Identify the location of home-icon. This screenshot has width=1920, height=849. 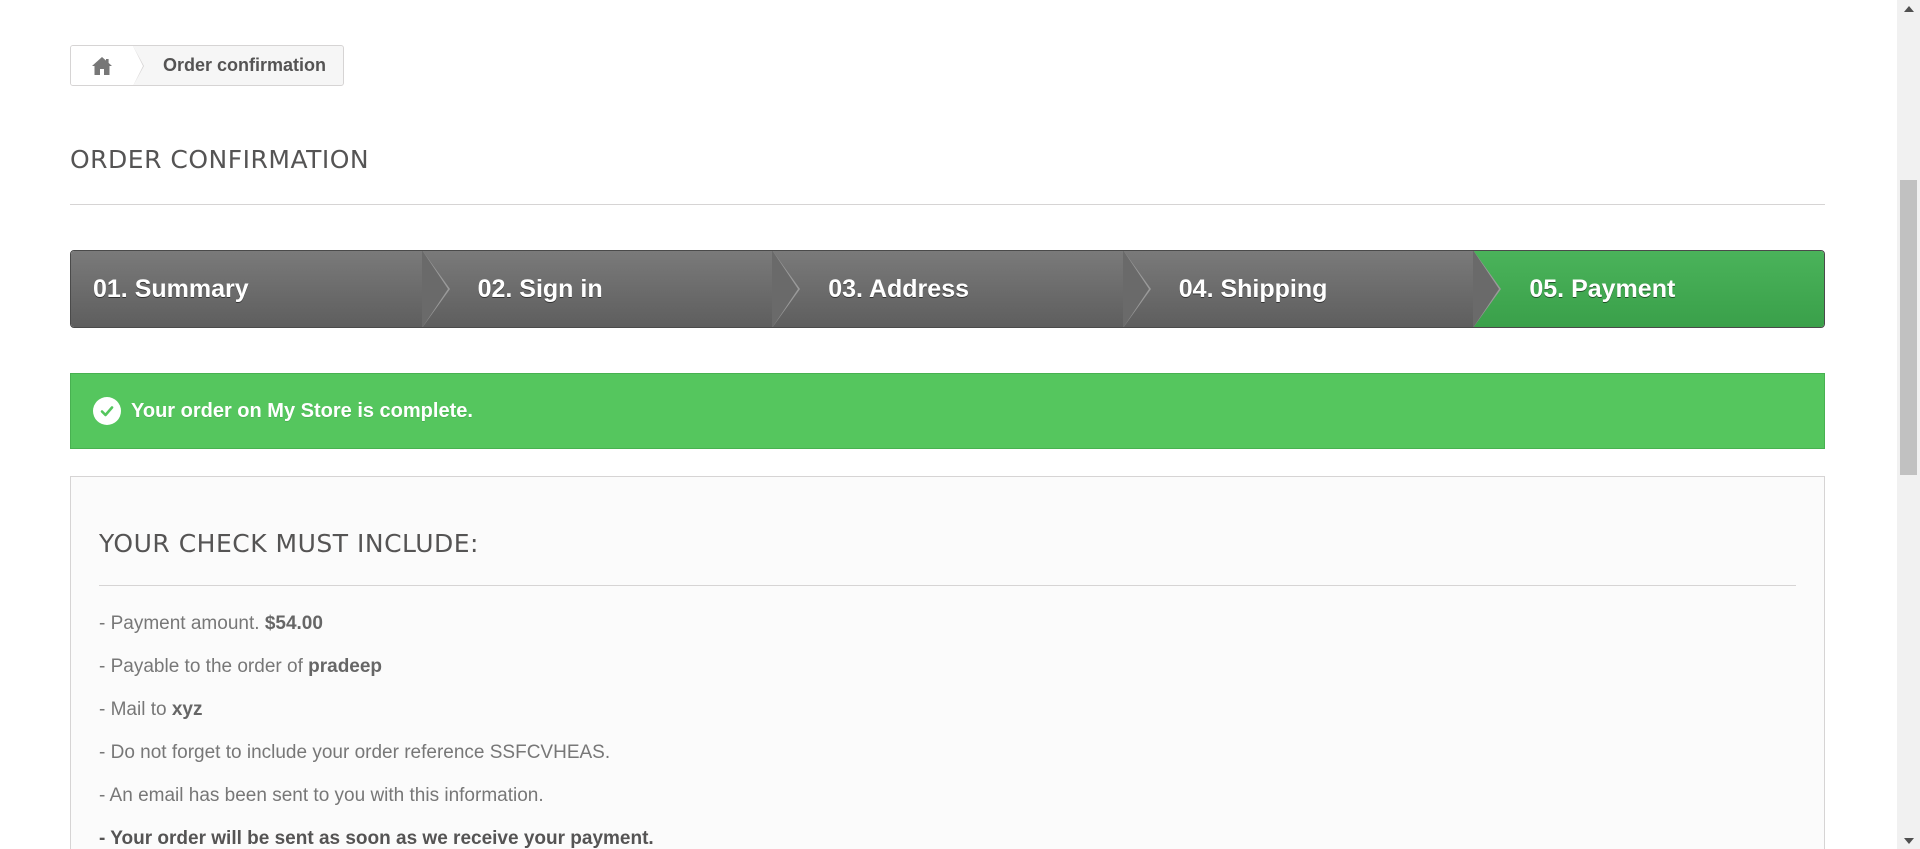
(102, 65).